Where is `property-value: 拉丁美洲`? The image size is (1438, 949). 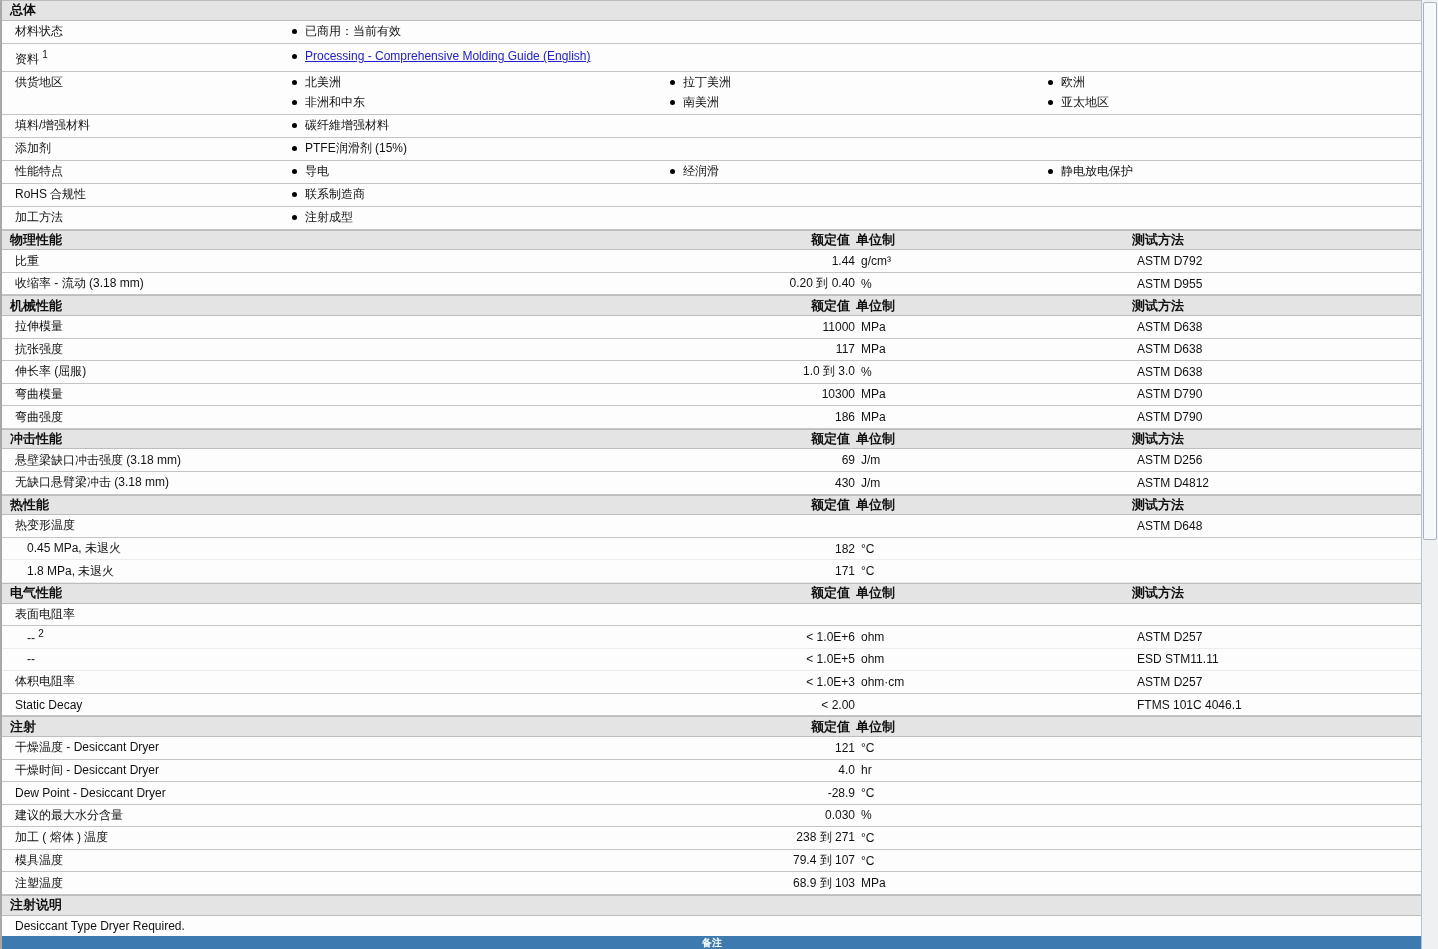
property-value: 拉丁美洲 is located at coordinates (707, 82).